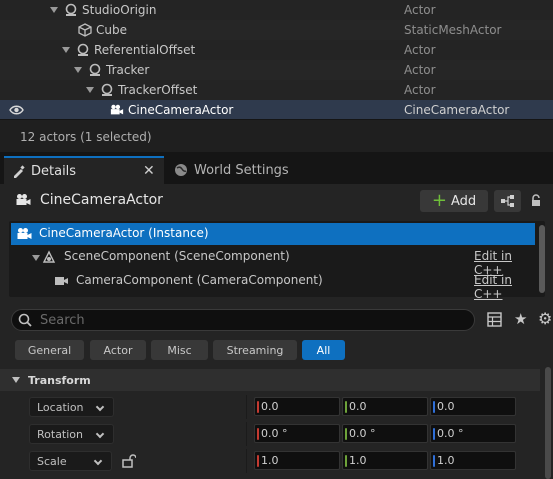  What do you see at coordinates (520, 319) in the screenshot?
I see `favorite-star-icon: ★` at bounding box center [520, 319].